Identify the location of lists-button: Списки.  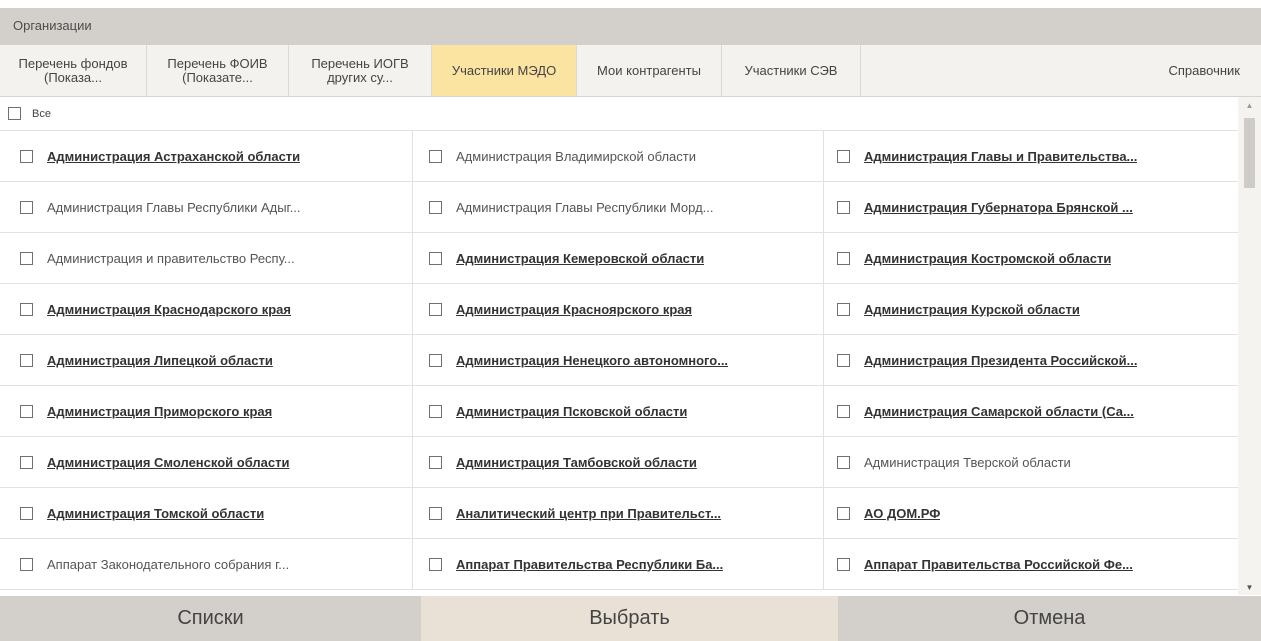
(210, 618).